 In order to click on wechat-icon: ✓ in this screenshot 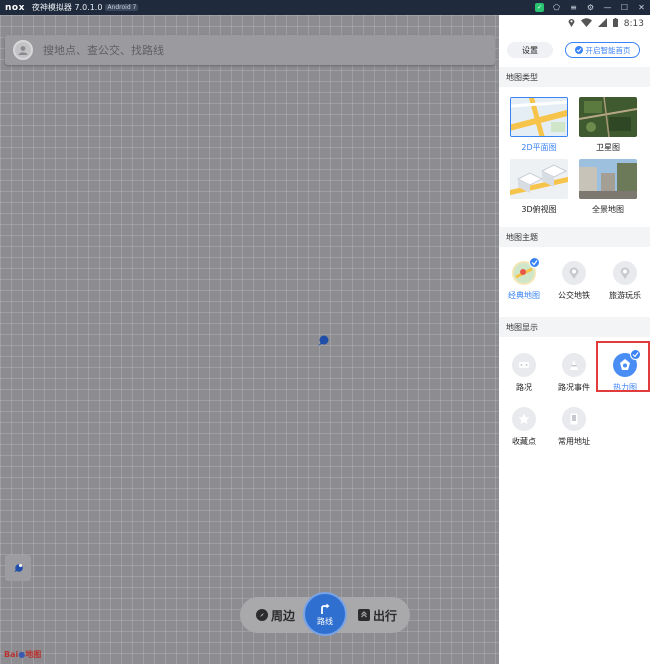, I will do `click(539, 7)`.